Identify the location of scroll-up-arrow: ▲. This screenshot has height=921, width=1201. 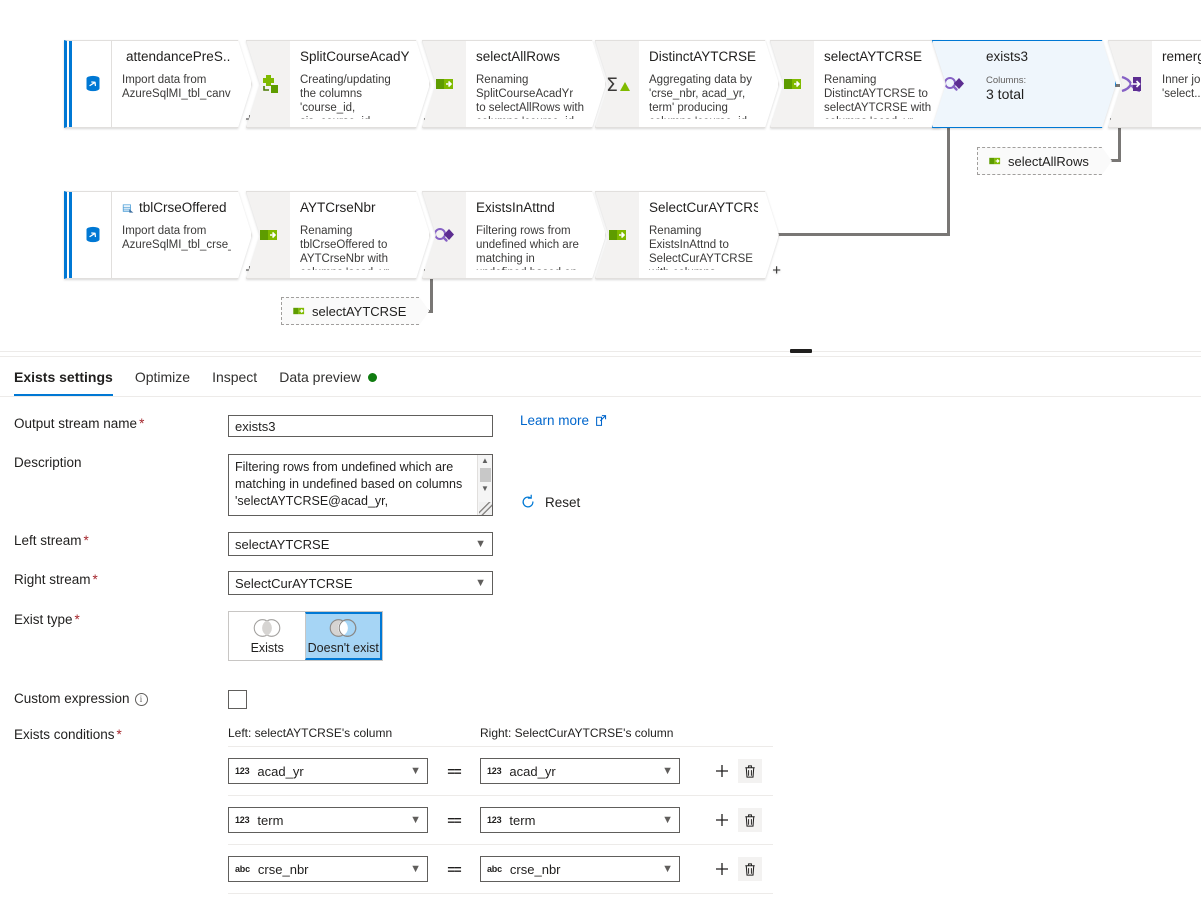
(485, 461).